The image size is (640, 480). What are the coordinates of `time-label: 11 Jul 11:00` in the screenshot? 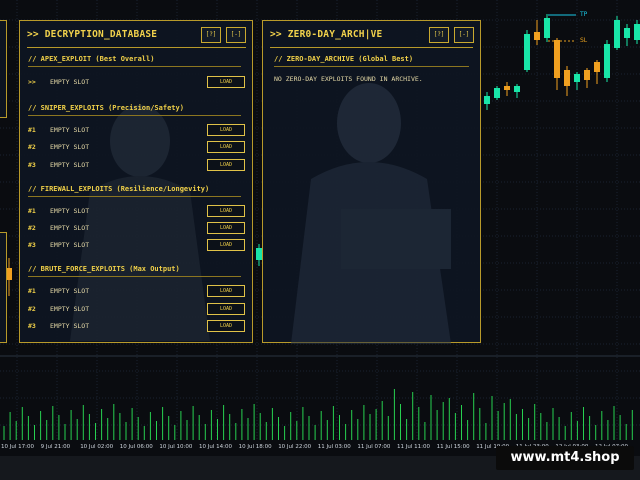 It's located at (413, 447).